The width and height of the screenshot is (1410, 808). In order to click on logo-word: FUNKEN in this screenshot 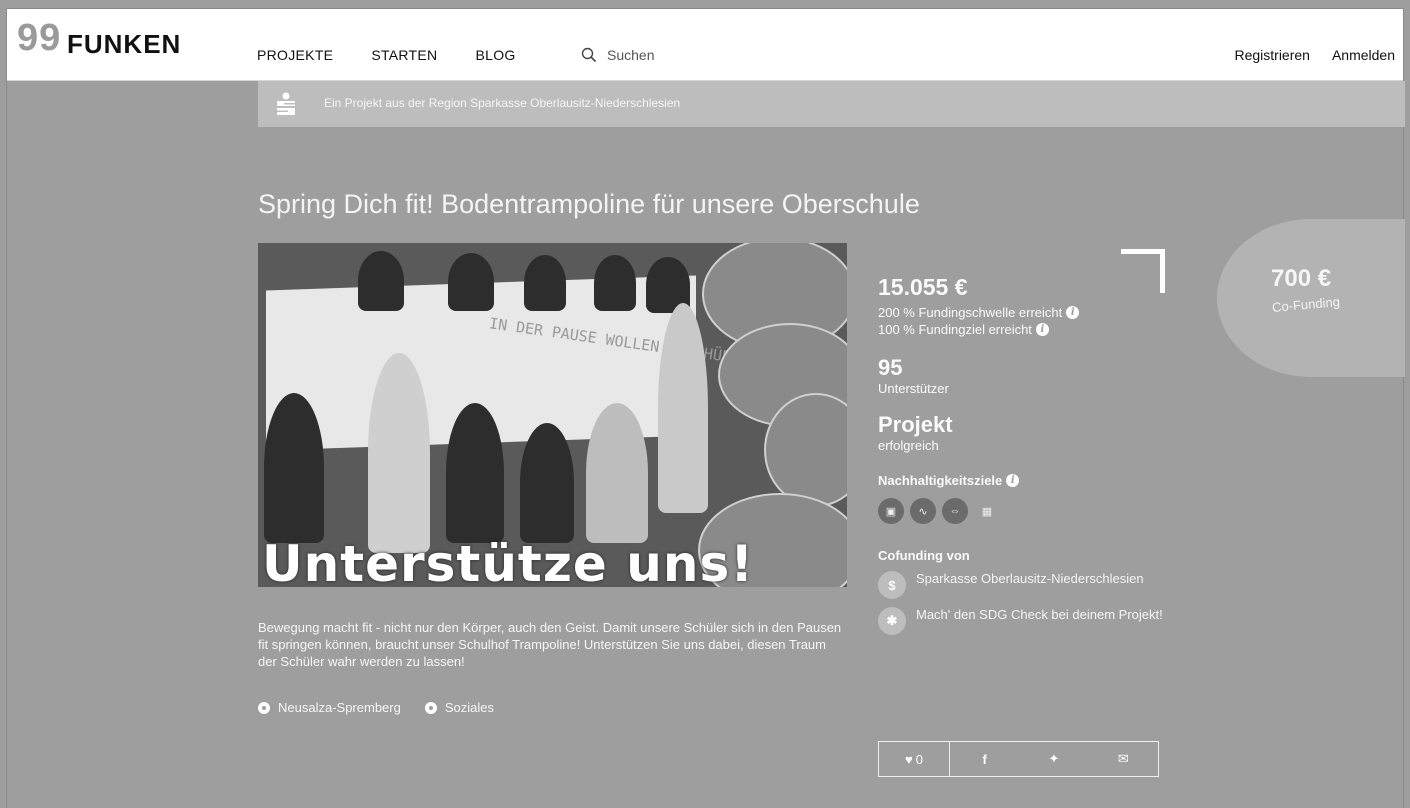, I will do `click(124, 44)`.